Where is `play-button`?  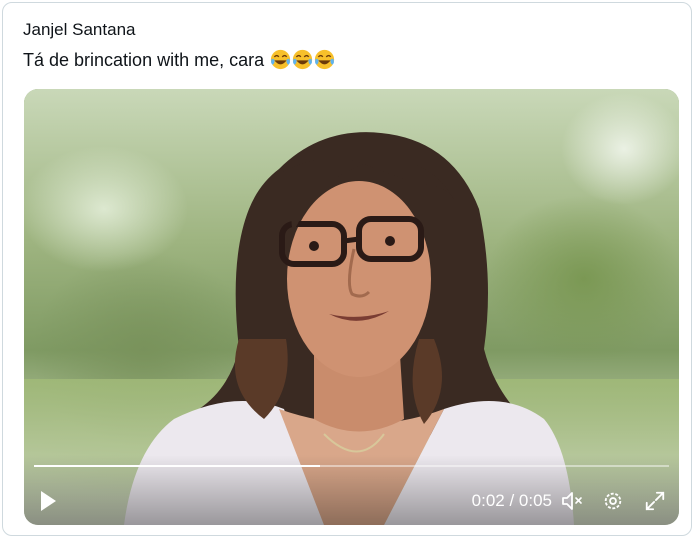 play-button is located at coordinates (48, 501).